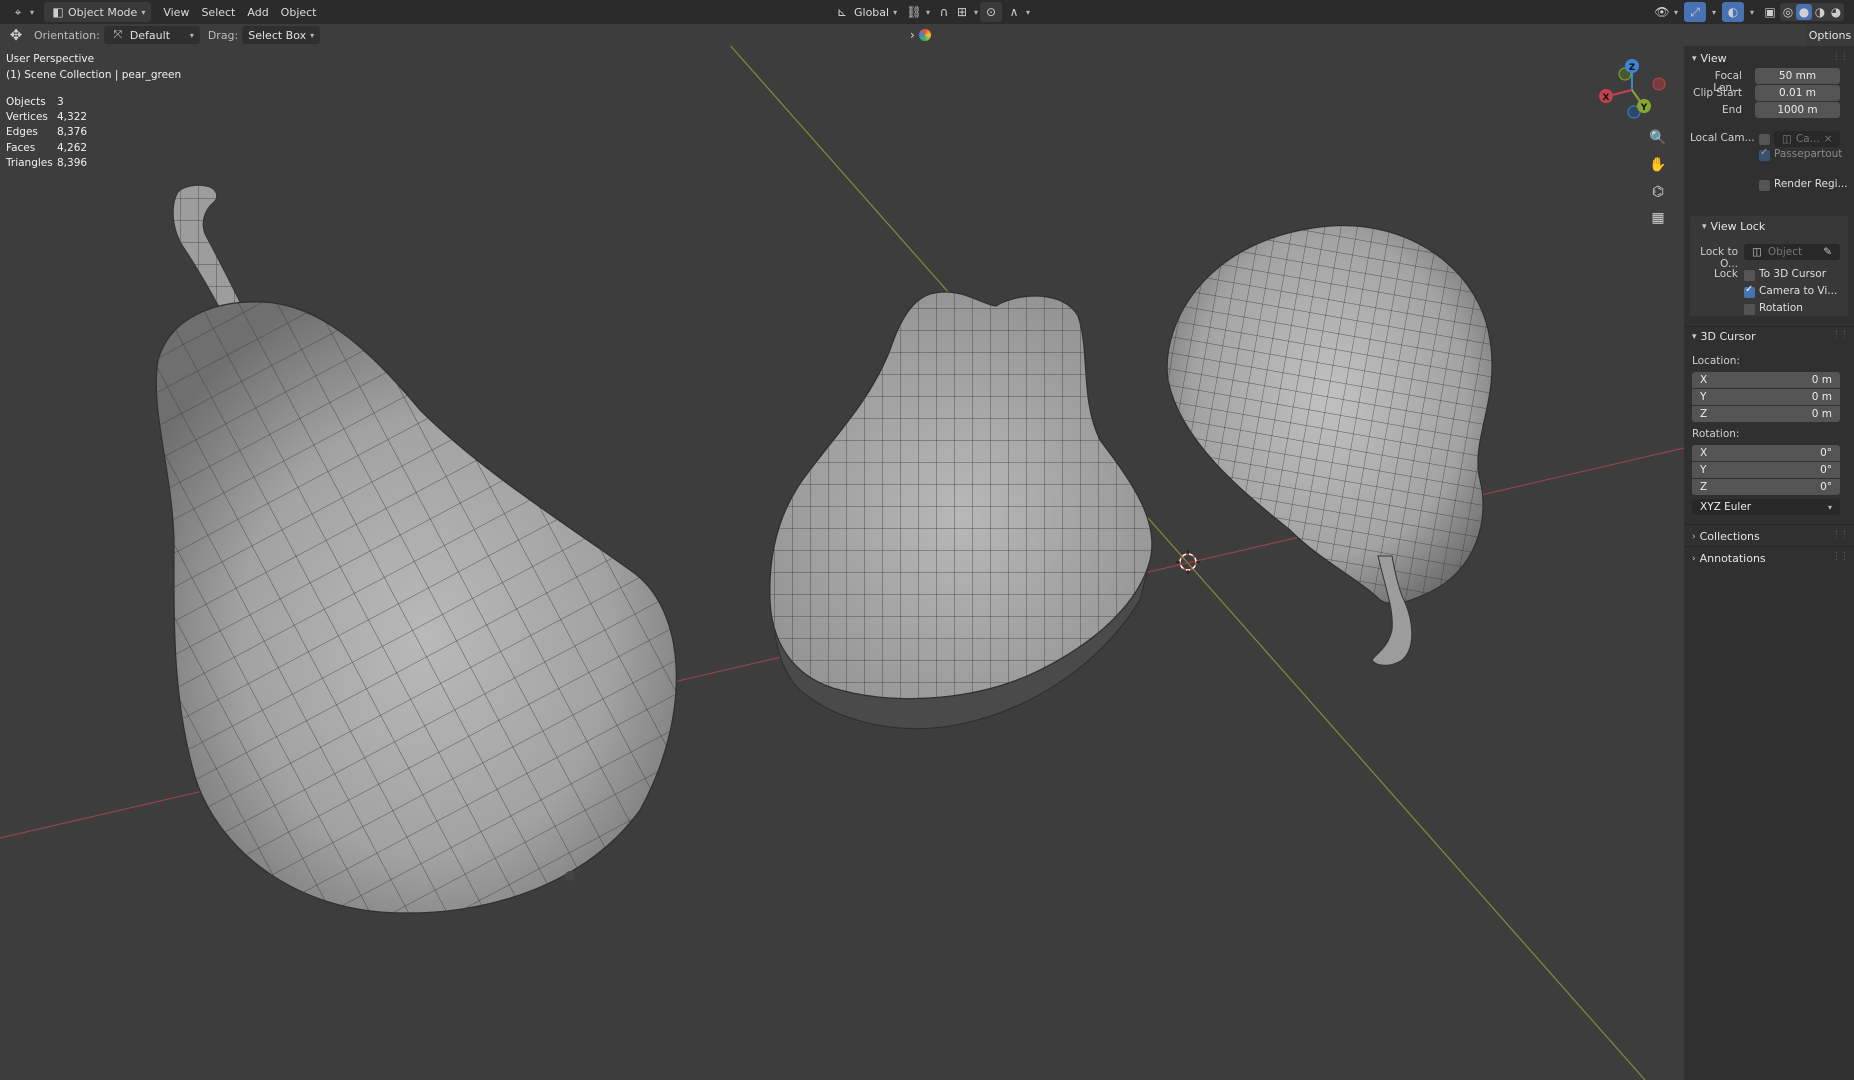 Image resolution: width=1854 pixels, height=1080 pixels. What do you see at coordinates (1766, 414) in the screenshot?
I see `cursor-location-z: Z 0 m` at bounding box center [1766, 414].